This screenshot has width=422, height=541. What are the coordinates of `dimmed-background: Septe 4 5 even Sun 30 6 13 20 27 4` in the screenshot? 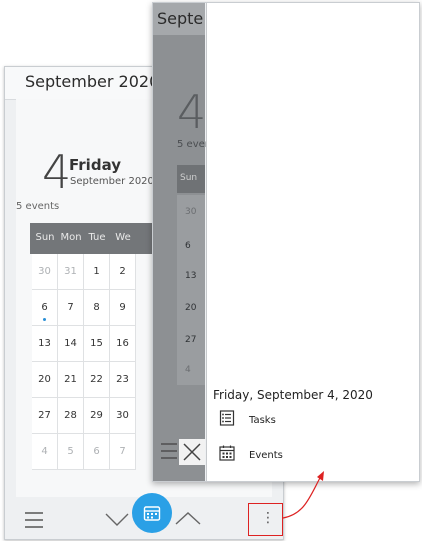 It's located at (182, 242).